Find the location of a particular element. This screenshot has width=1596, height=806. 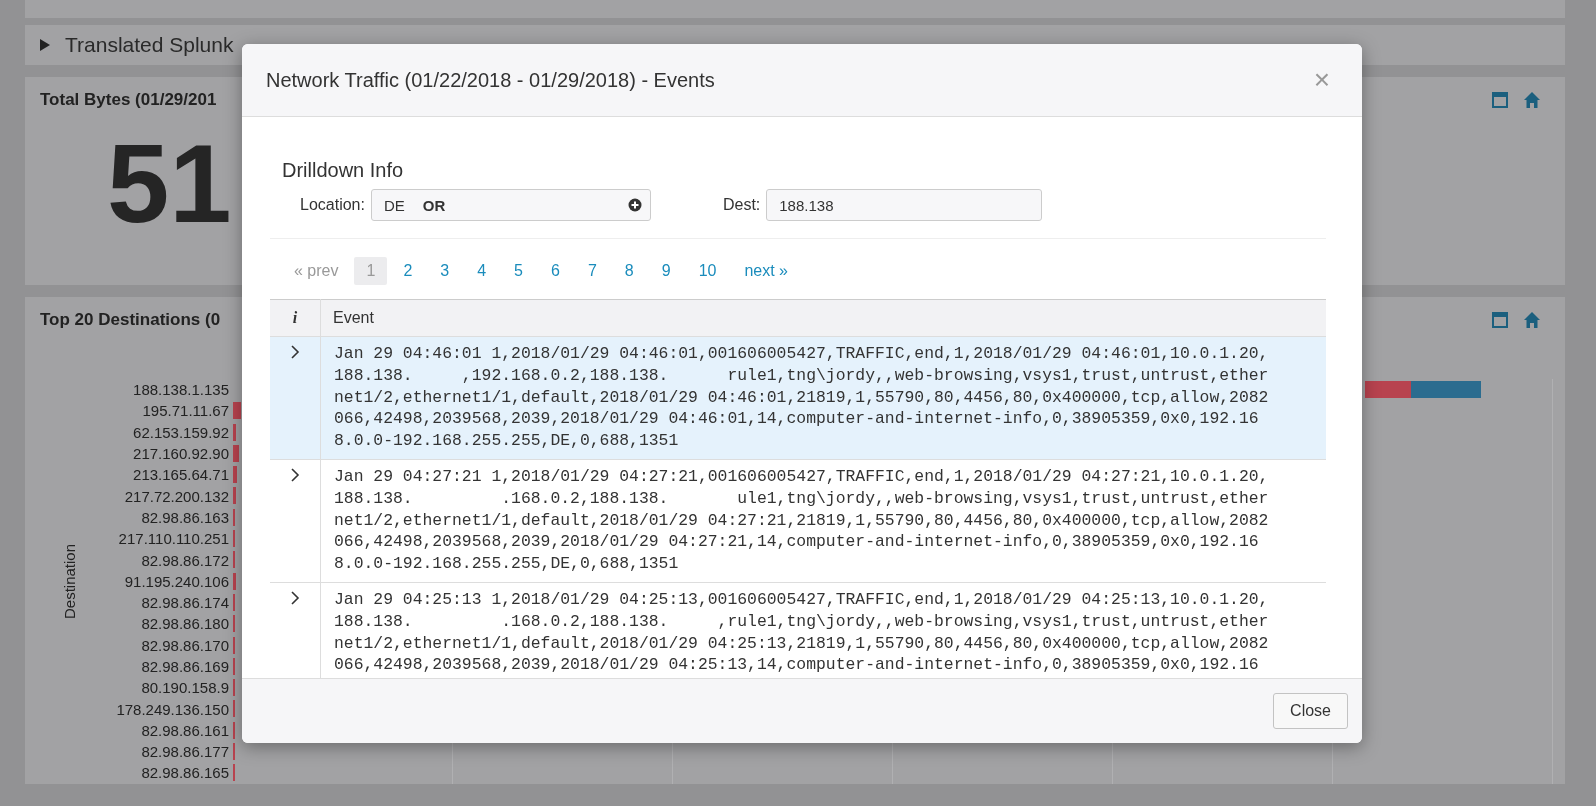

axis-label: Destination is located at coordinates (70, 581).